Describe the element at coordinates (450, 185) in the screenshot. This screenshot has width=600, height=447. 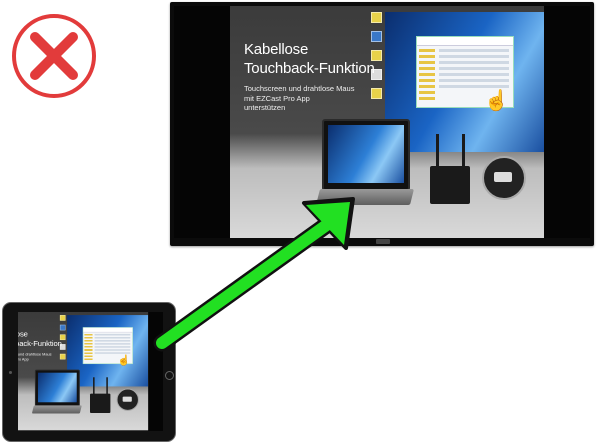
I see `router-icon` at that location.